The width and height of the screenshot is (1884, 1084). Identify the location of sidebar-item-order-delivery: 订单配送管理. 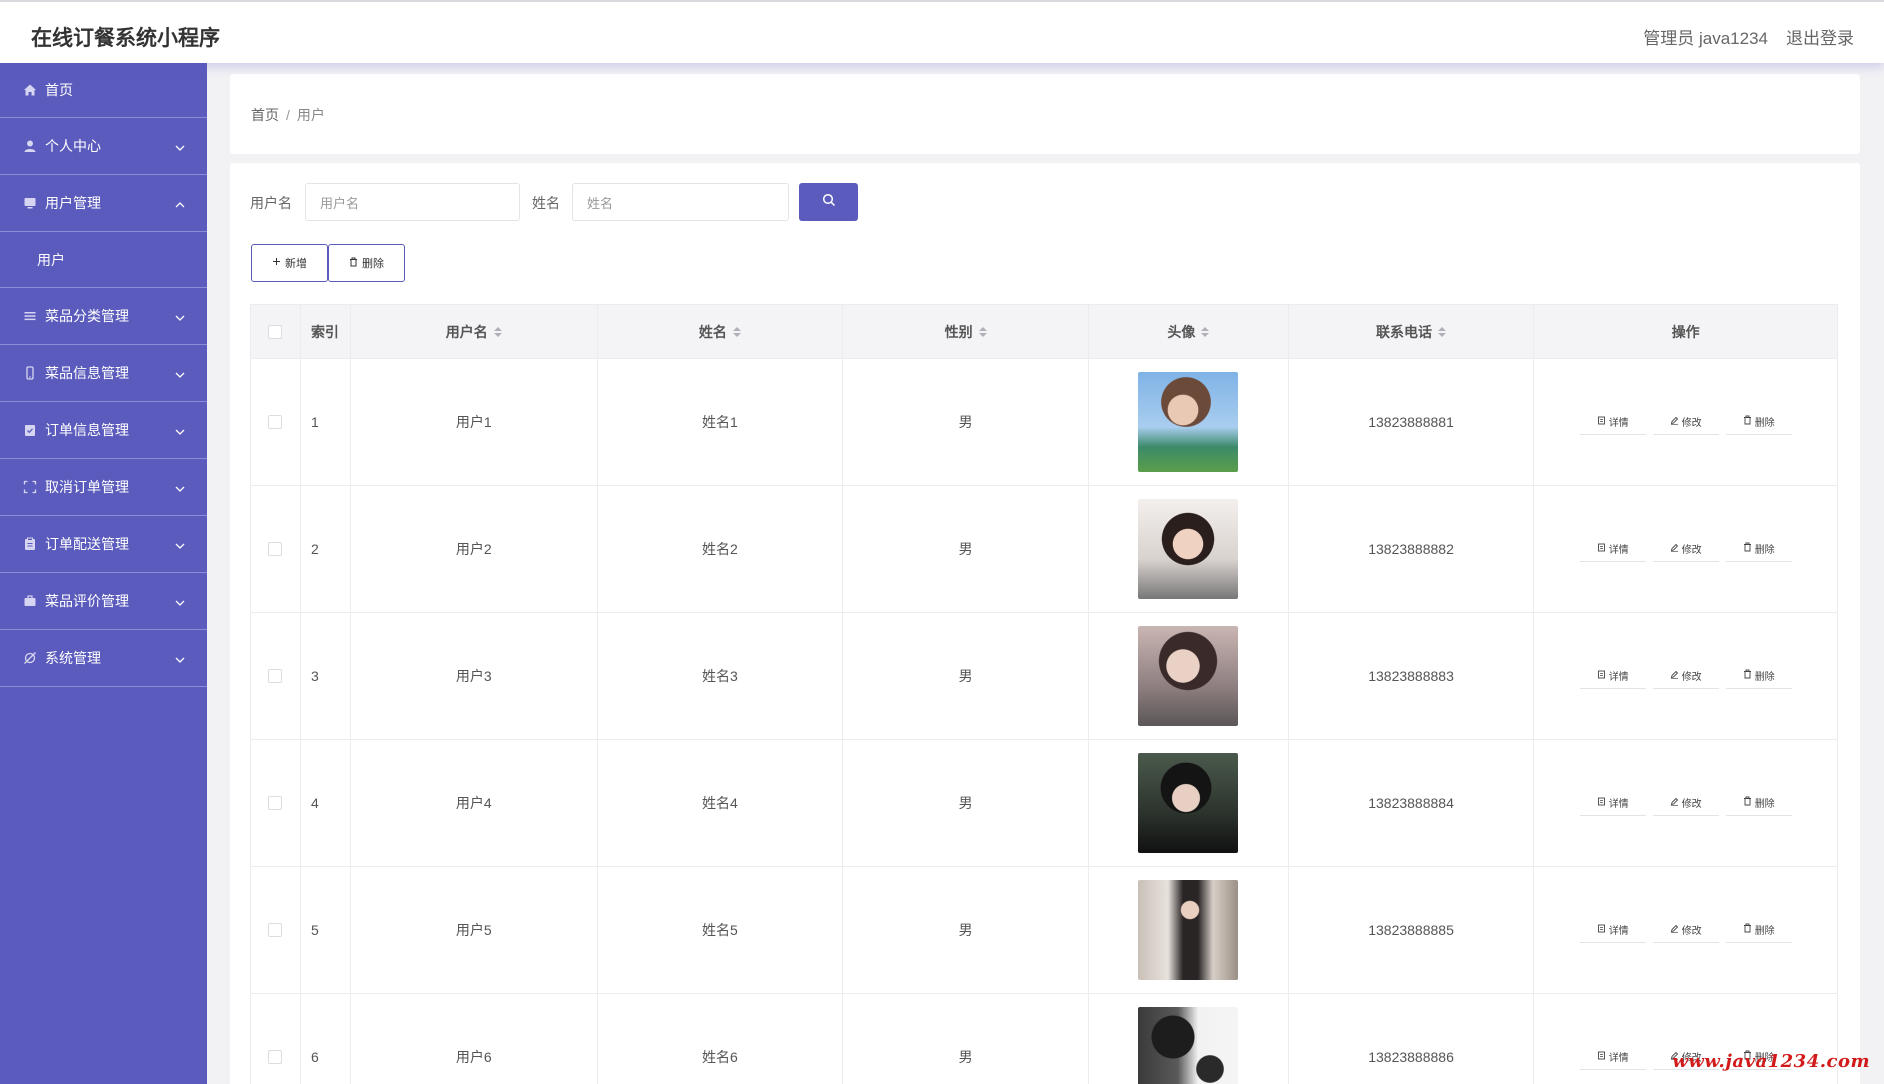
(103, 544).